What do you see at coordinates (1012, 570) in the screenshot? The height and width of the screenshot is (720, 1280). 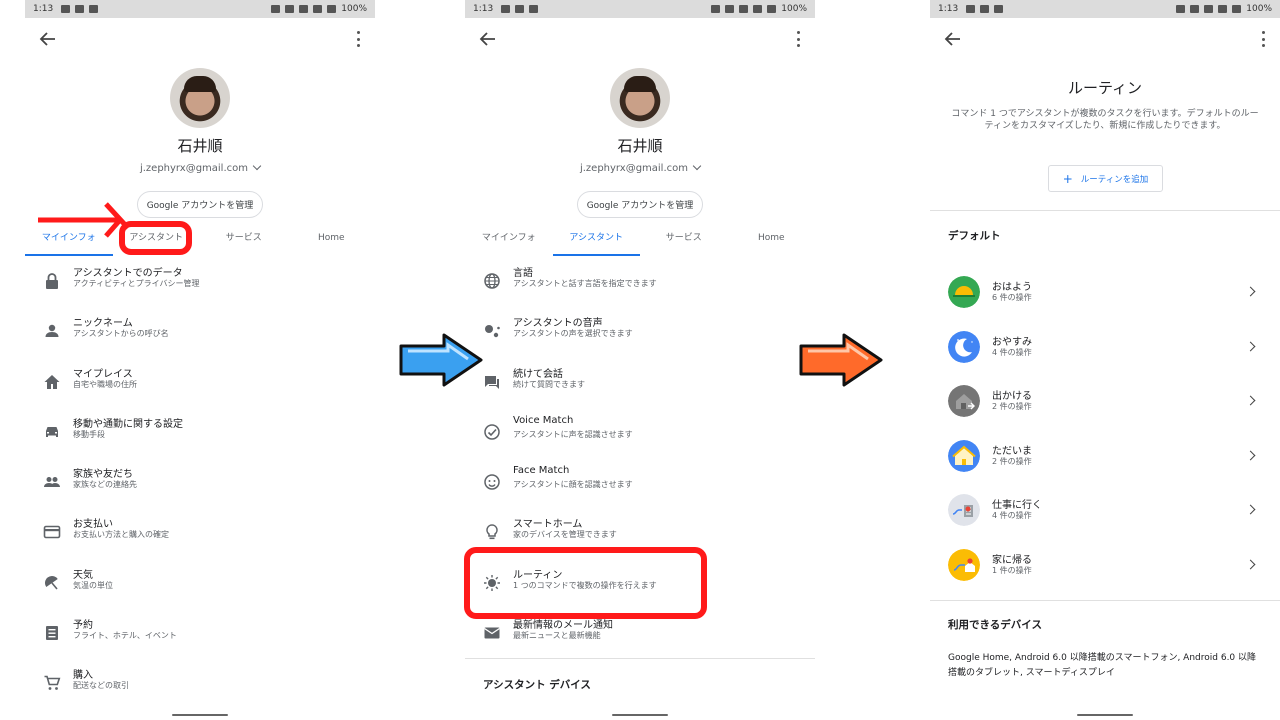 I see `routine-subtitle: 1 件の操作` at bounding box center [1012, 570].